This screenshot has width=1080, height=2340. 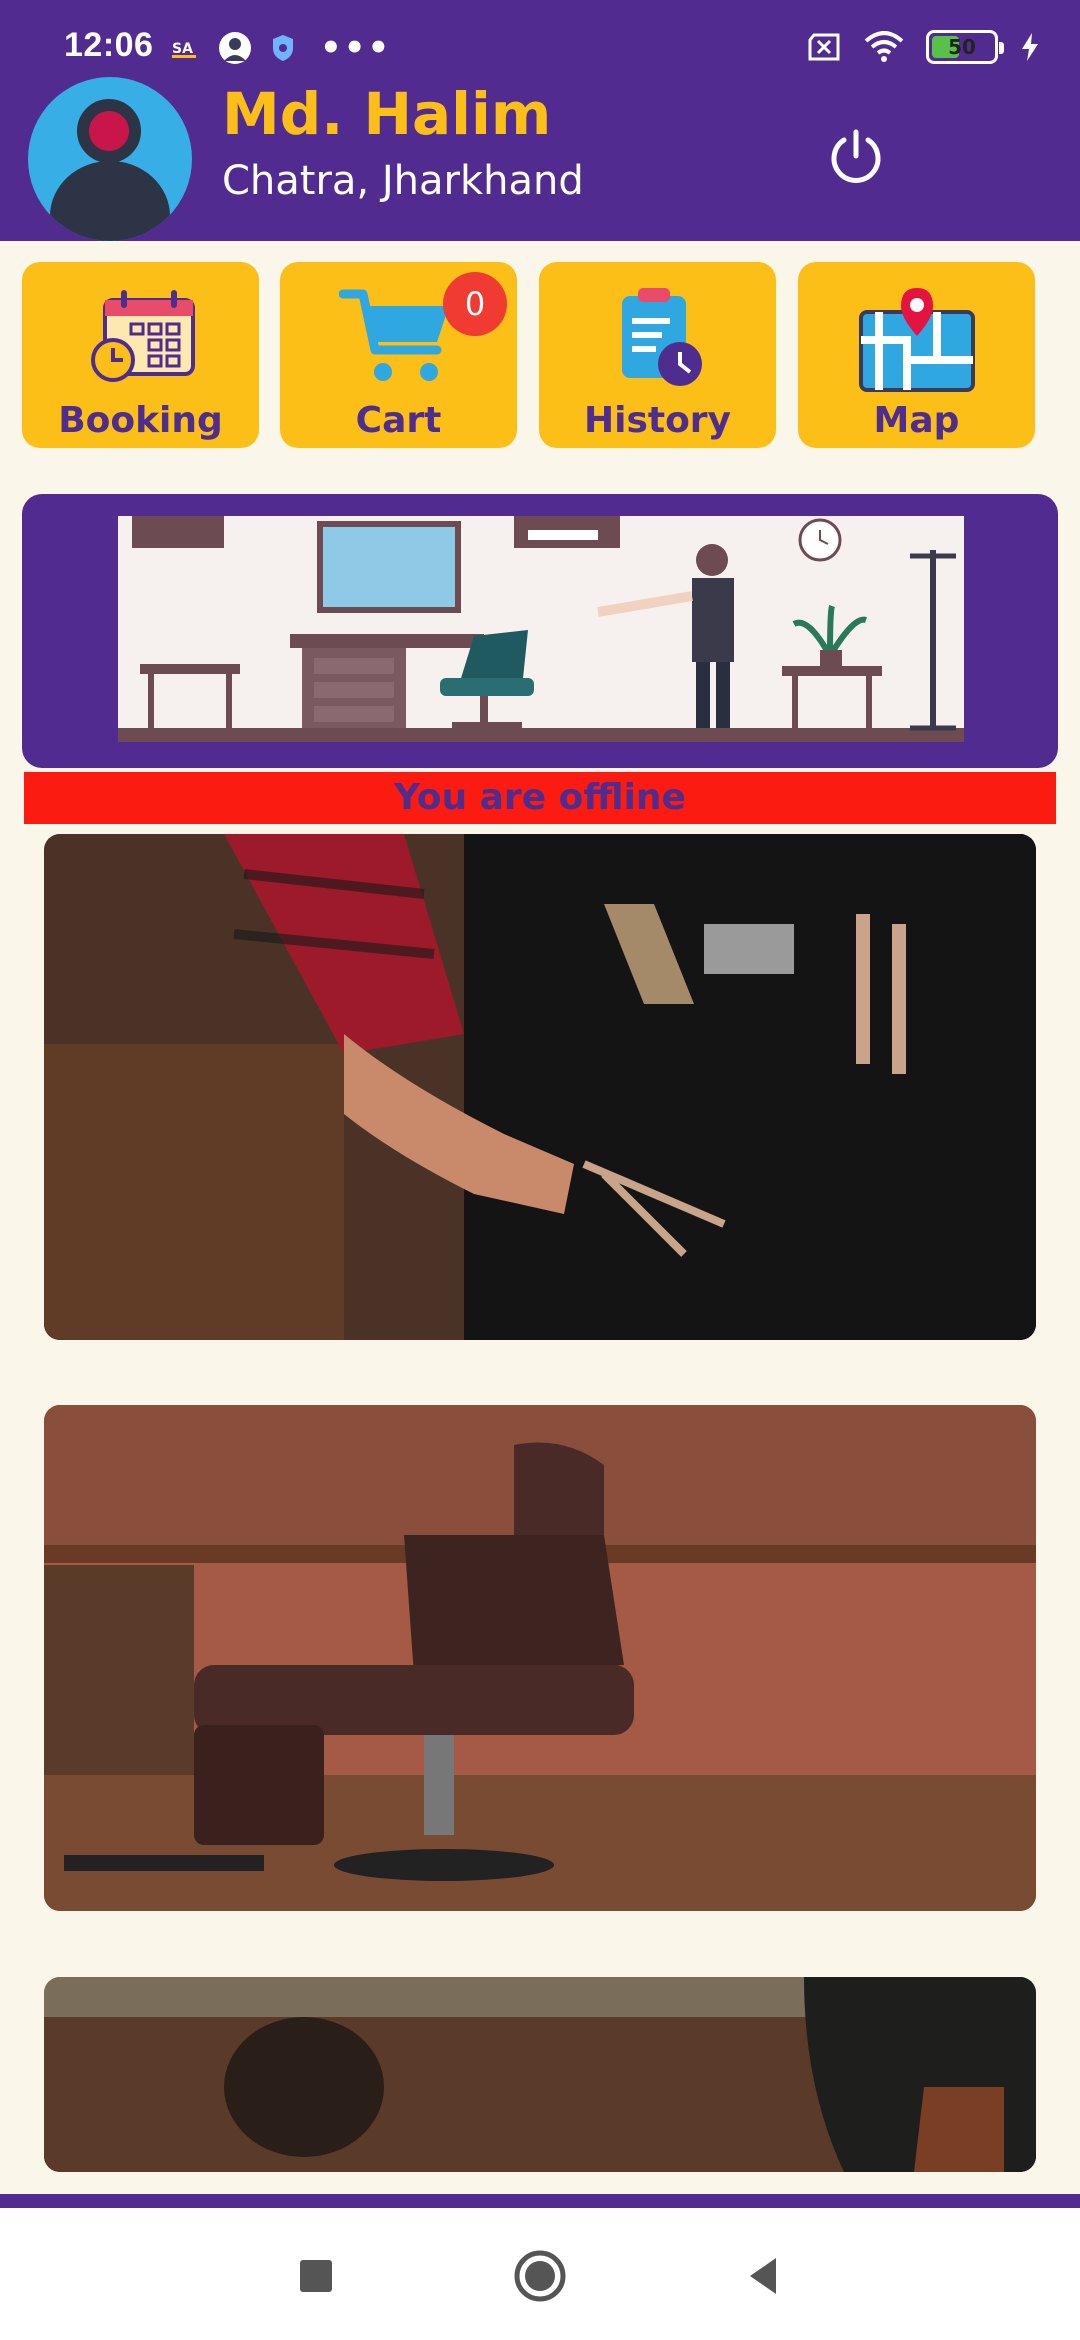 I want to click on cart-tile: 0 Cart, so click(x=398, y=355).